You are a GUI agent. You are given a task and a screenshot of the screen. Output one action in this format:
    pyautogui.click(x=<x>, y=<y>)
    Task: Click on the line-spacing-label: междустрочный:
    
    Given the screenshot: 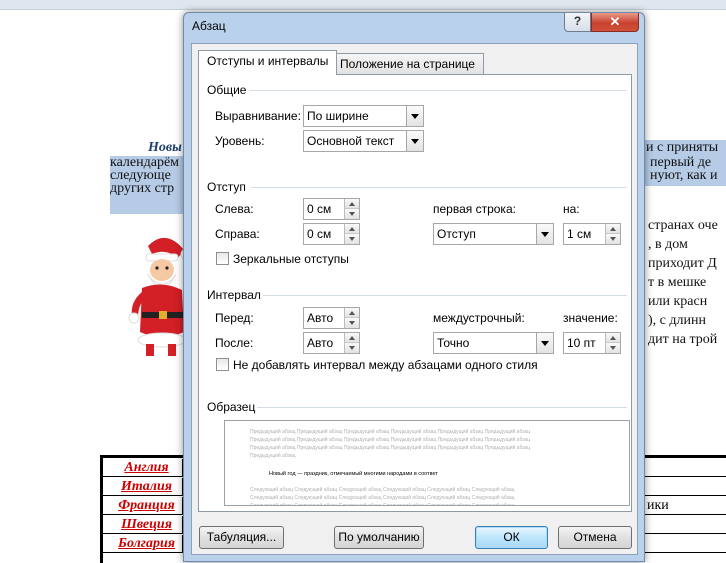 What is the action you would take?
    pyautogui.click(x=479, y=318)
    